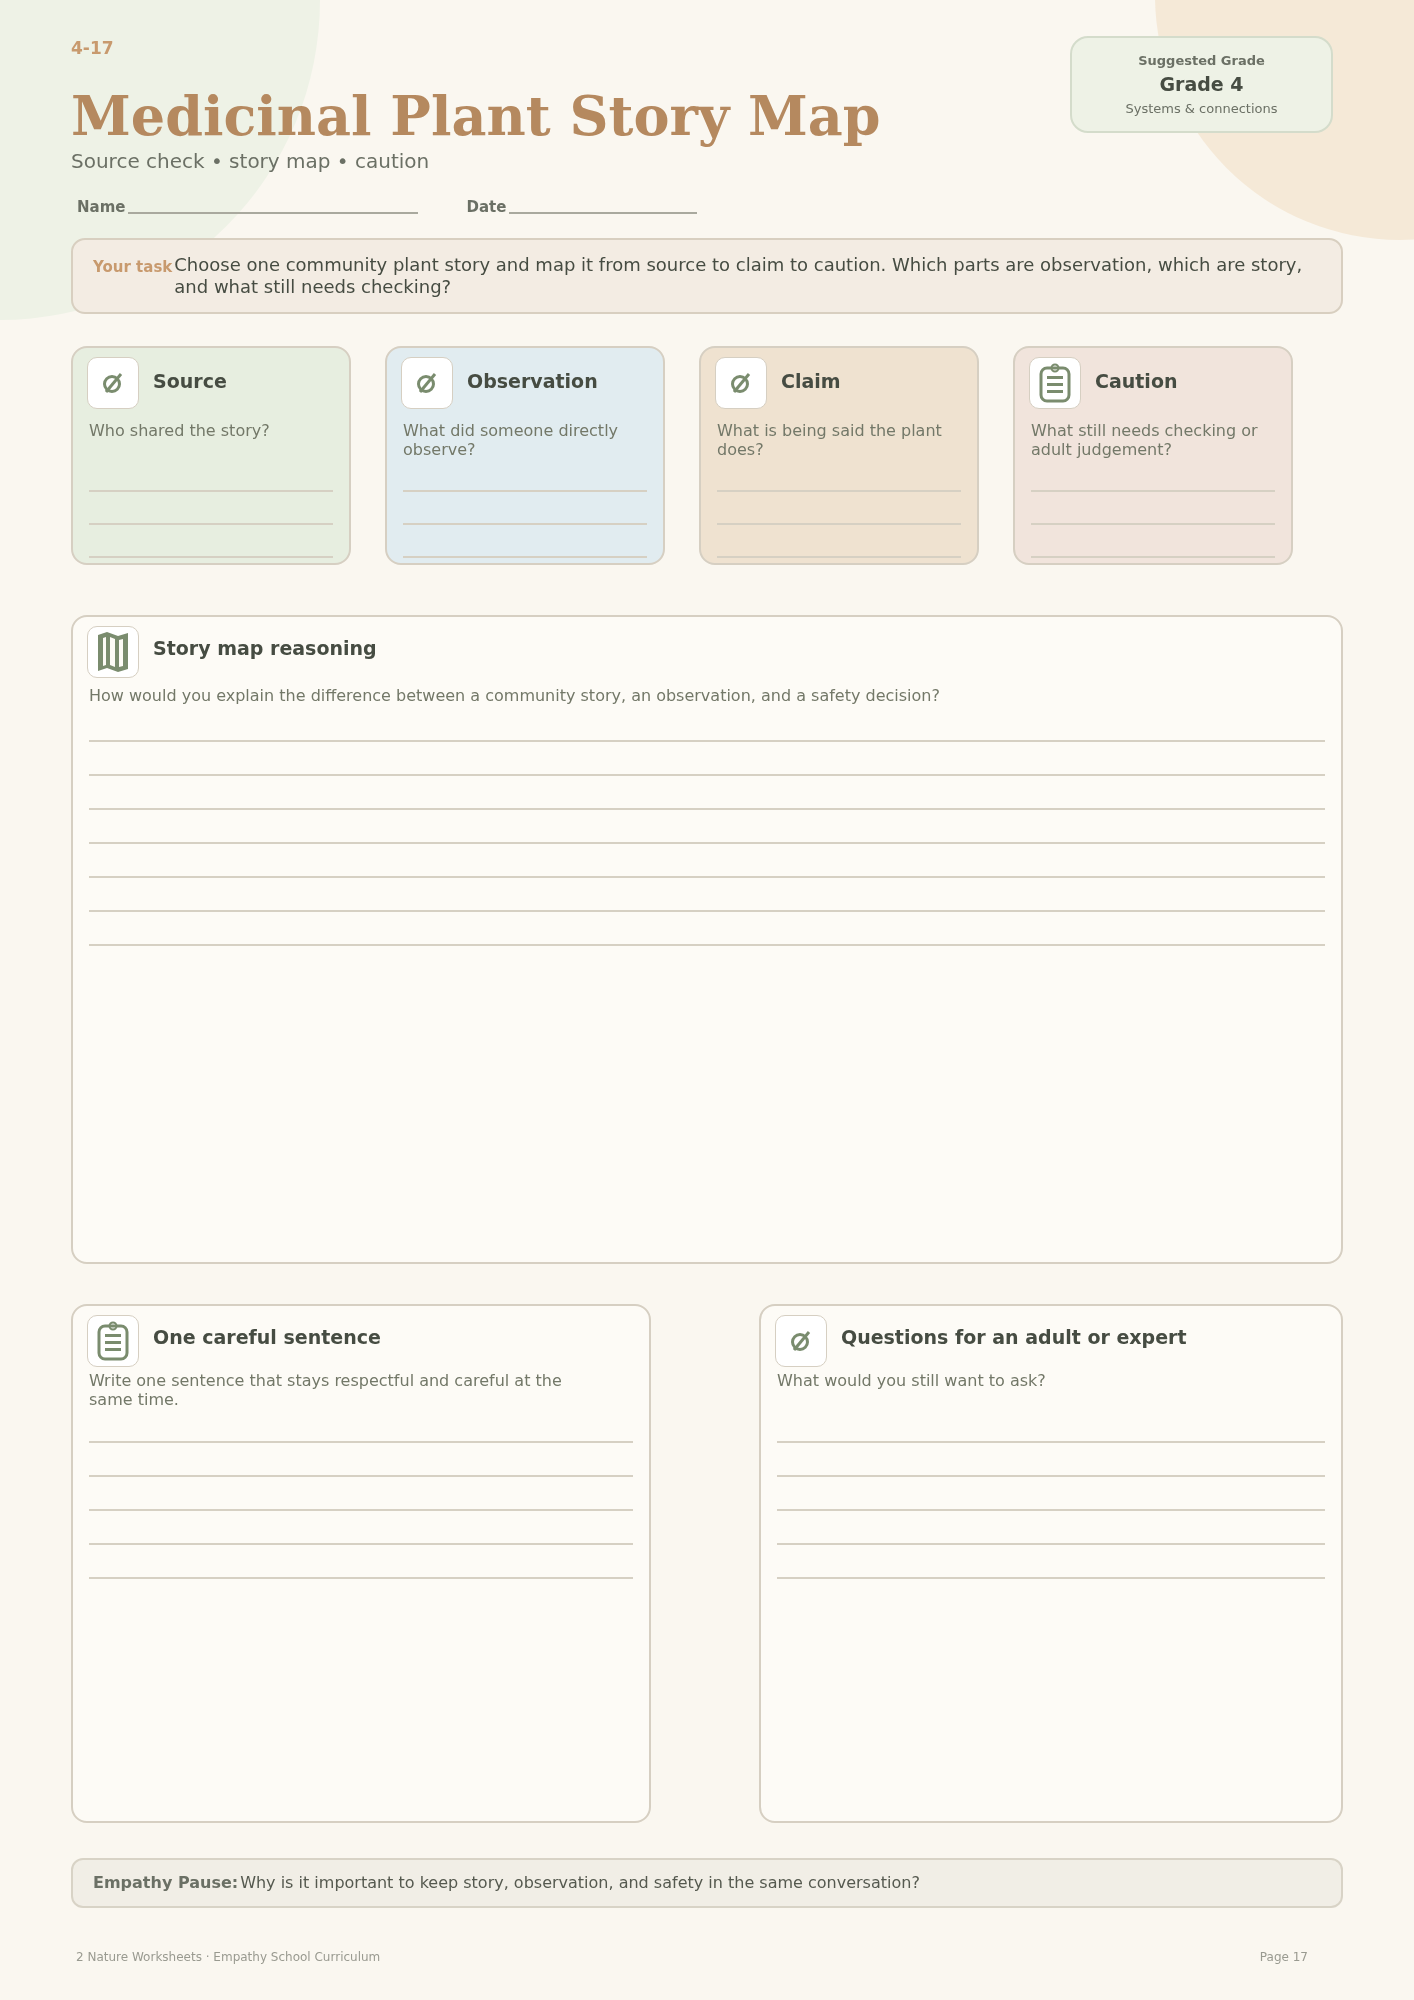 The image size is (1414, 2000). Describe the element at coordinates (101, 207) in the screenshot. I see `field-label: Name` at that location.